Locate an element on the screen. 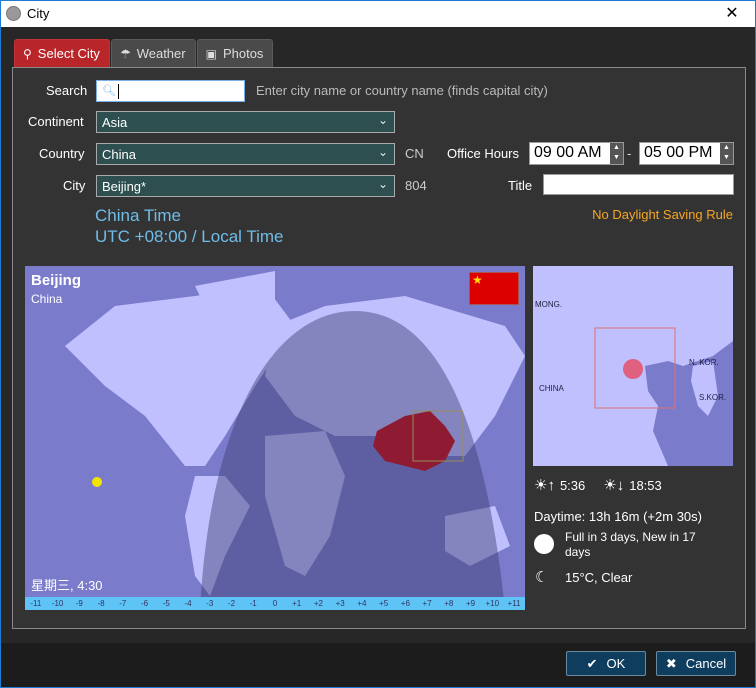 Image resolution: width=756 pixels, height=688 pixels. title-bar: City ✕ is located at coordinates (378, 14).